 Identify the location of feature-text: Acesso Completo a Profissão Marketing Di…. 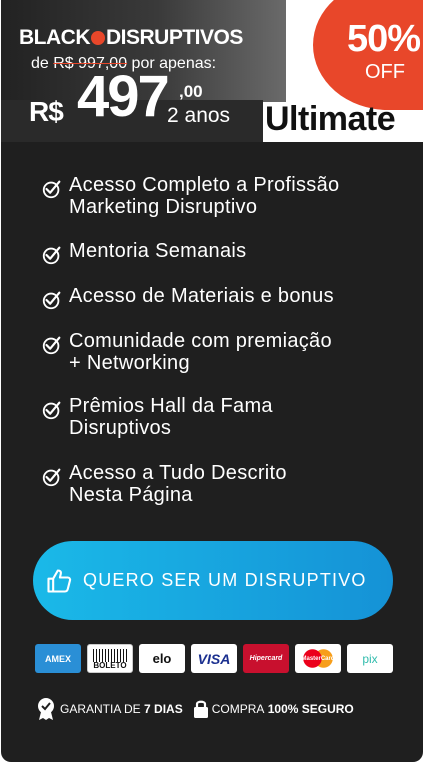
(204, 196).